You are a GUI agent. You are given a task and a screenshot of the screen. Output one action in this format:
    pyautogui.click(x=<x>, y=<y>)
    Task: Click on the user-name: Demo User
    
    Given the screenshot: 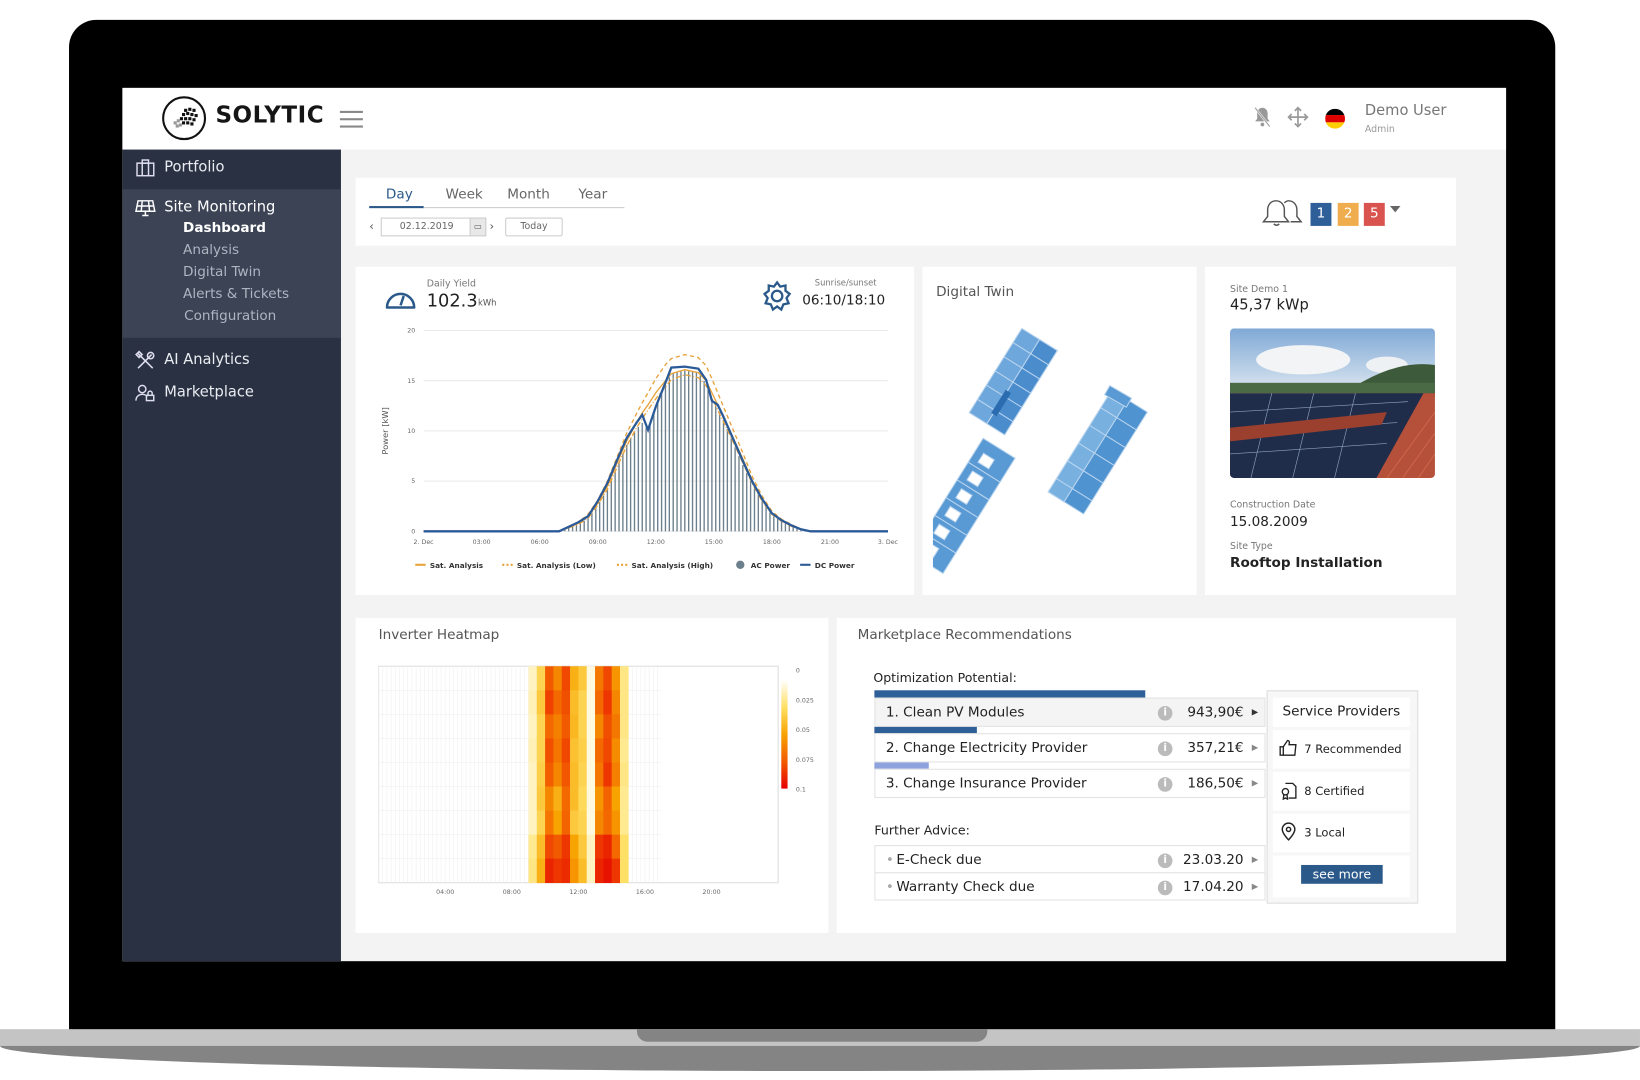 What is the action you would take?
    pyautogui.click(x=1406, y=110)
    